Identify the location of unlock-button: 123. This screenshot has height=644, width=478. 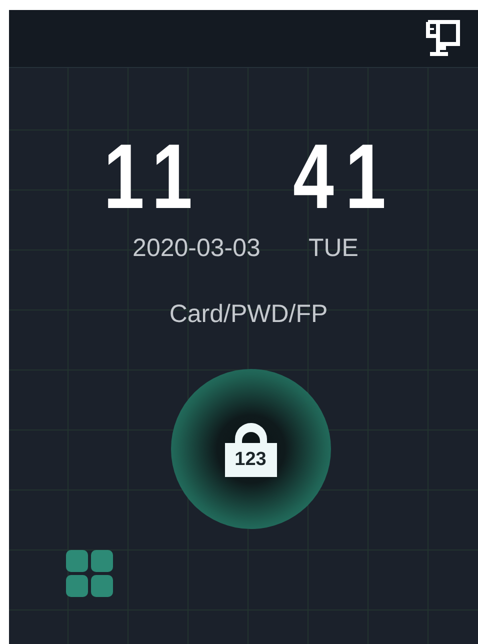
(250, 449).